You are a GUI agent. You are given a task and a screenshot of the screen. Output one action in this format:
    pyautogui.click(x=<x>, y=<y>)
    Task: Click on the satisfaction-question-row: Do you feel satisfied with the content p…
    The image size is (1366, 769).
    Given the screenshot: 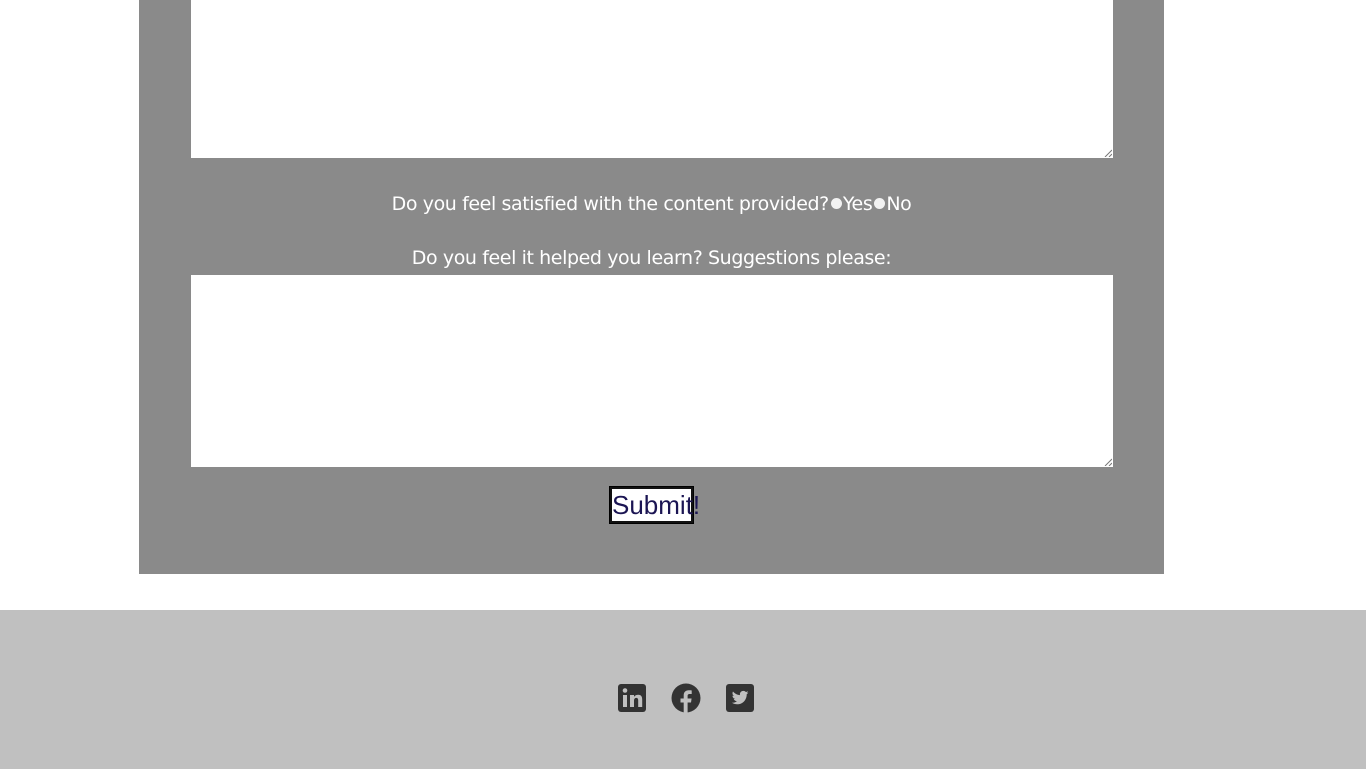 What is the action you would take?
    pyautogui.click(x=651, y=204)
    